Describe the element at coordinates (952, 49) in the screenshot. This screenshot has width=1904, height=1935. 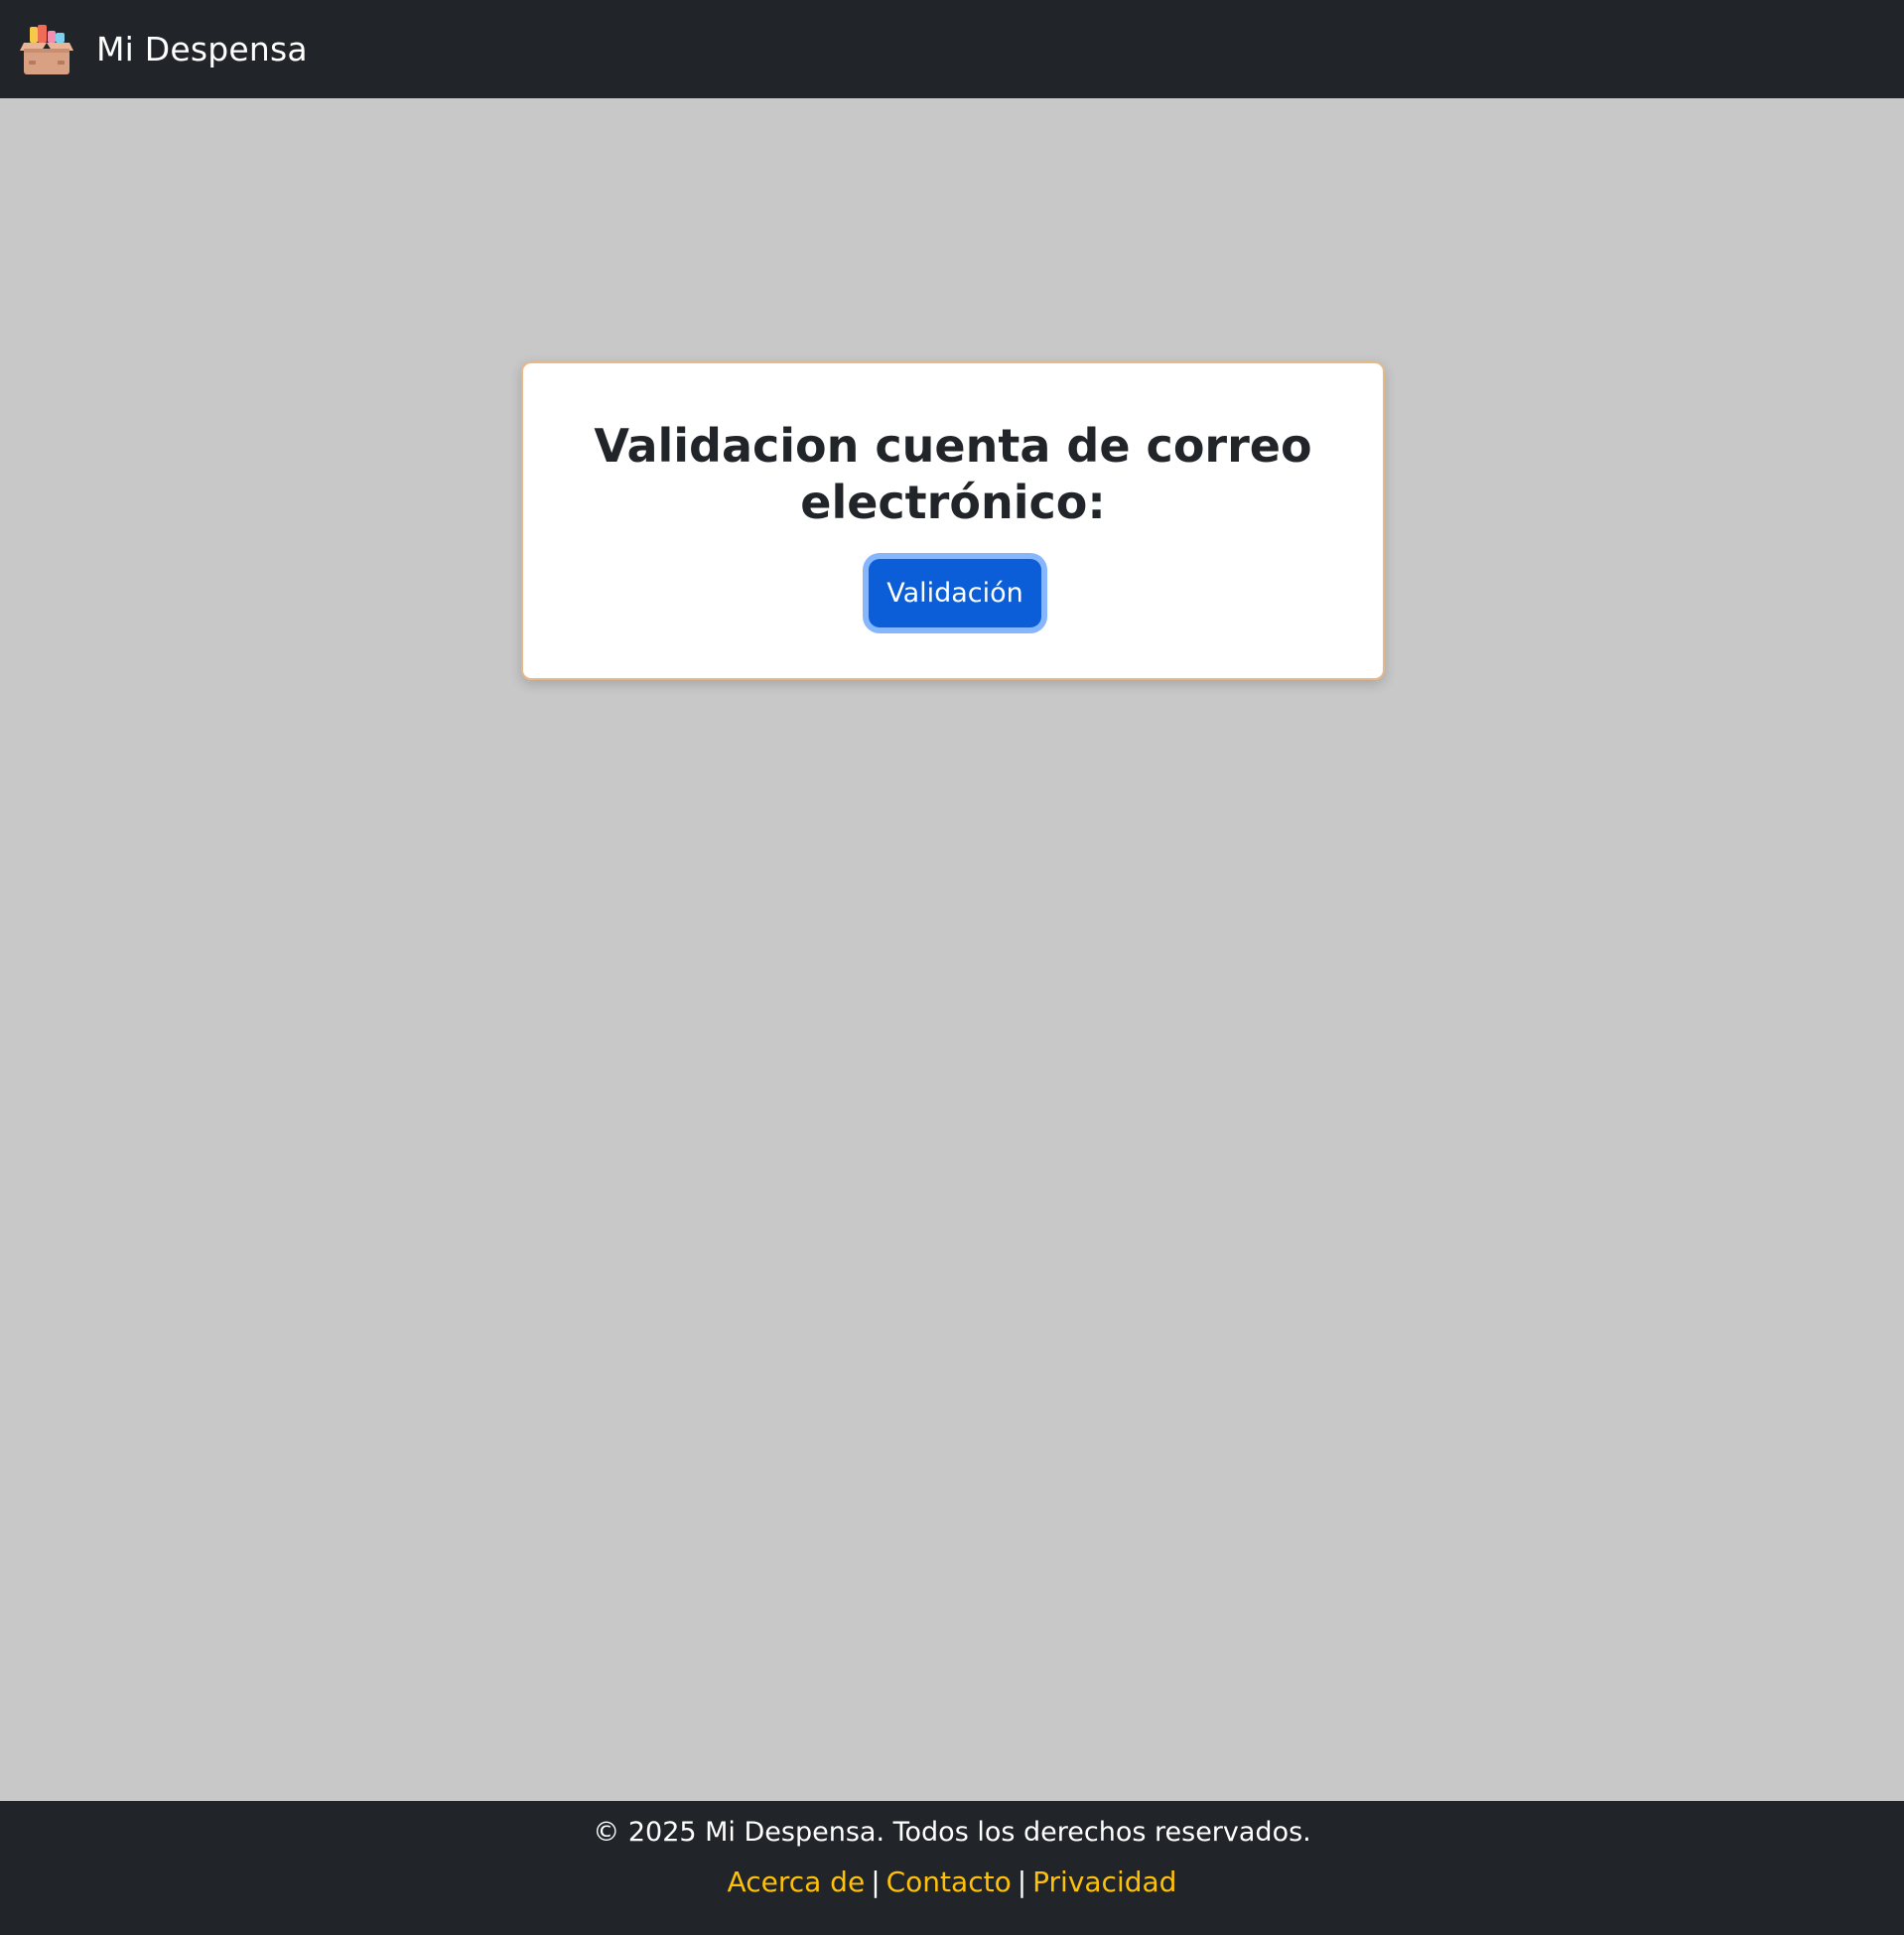
I see `top-navbar: Mi Despensa` at that location.